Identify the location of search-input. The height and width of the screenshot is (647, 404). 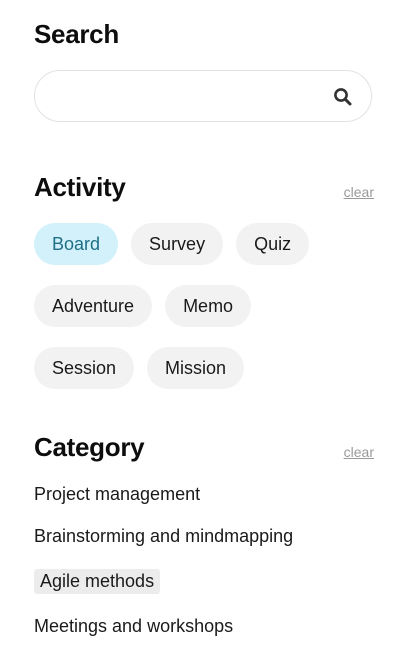
(195, 97).